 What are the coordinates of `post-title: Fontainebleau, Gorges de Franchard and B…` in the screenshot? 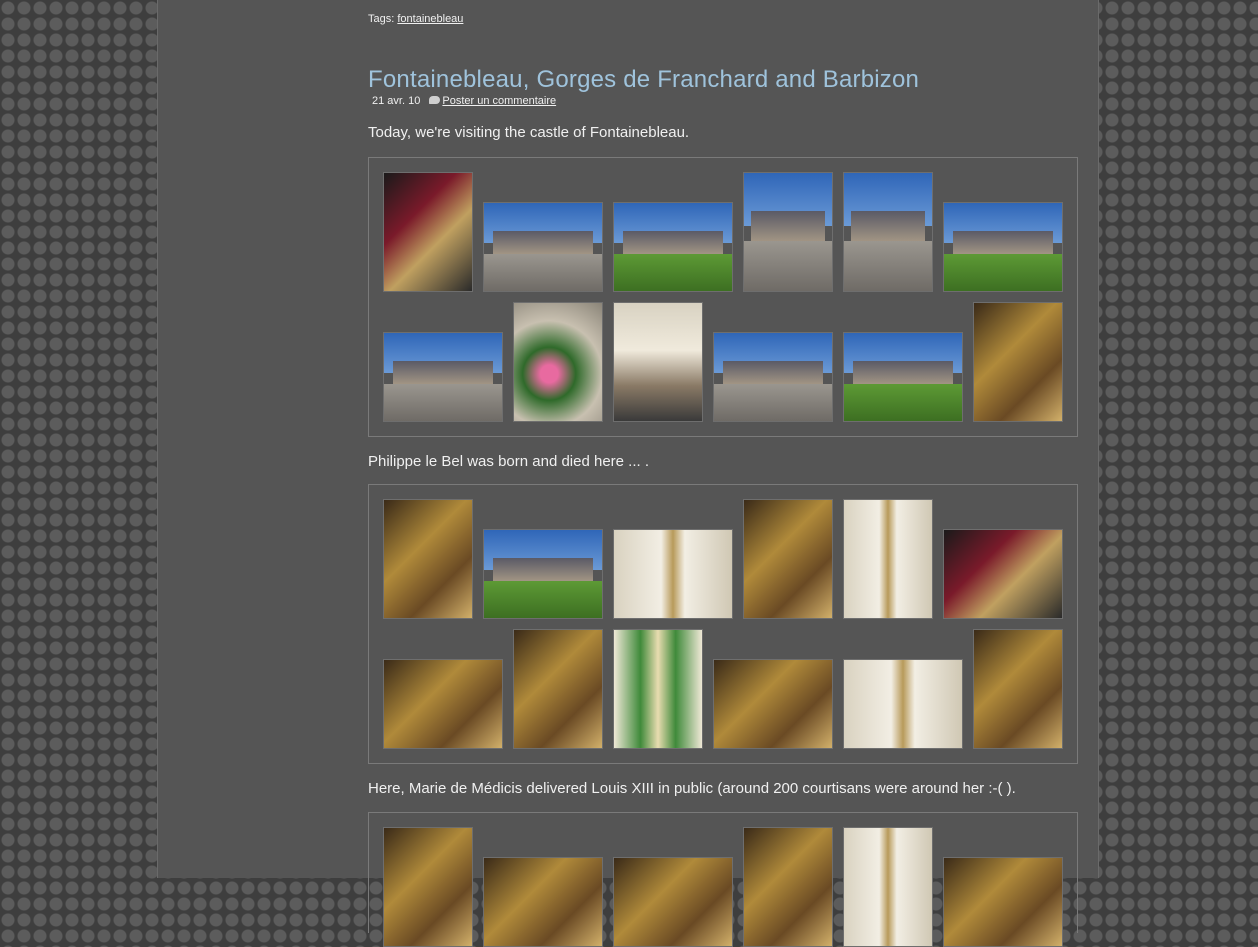 It's located at (643, 80).